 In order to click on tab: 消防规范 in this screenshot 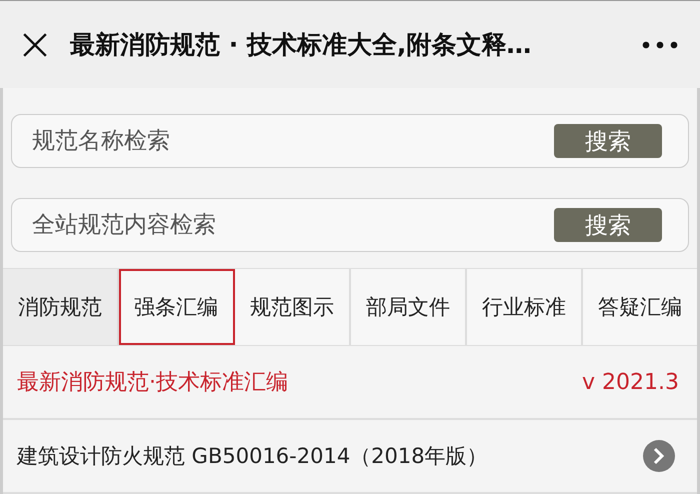, I will do `click(61, 307)`.